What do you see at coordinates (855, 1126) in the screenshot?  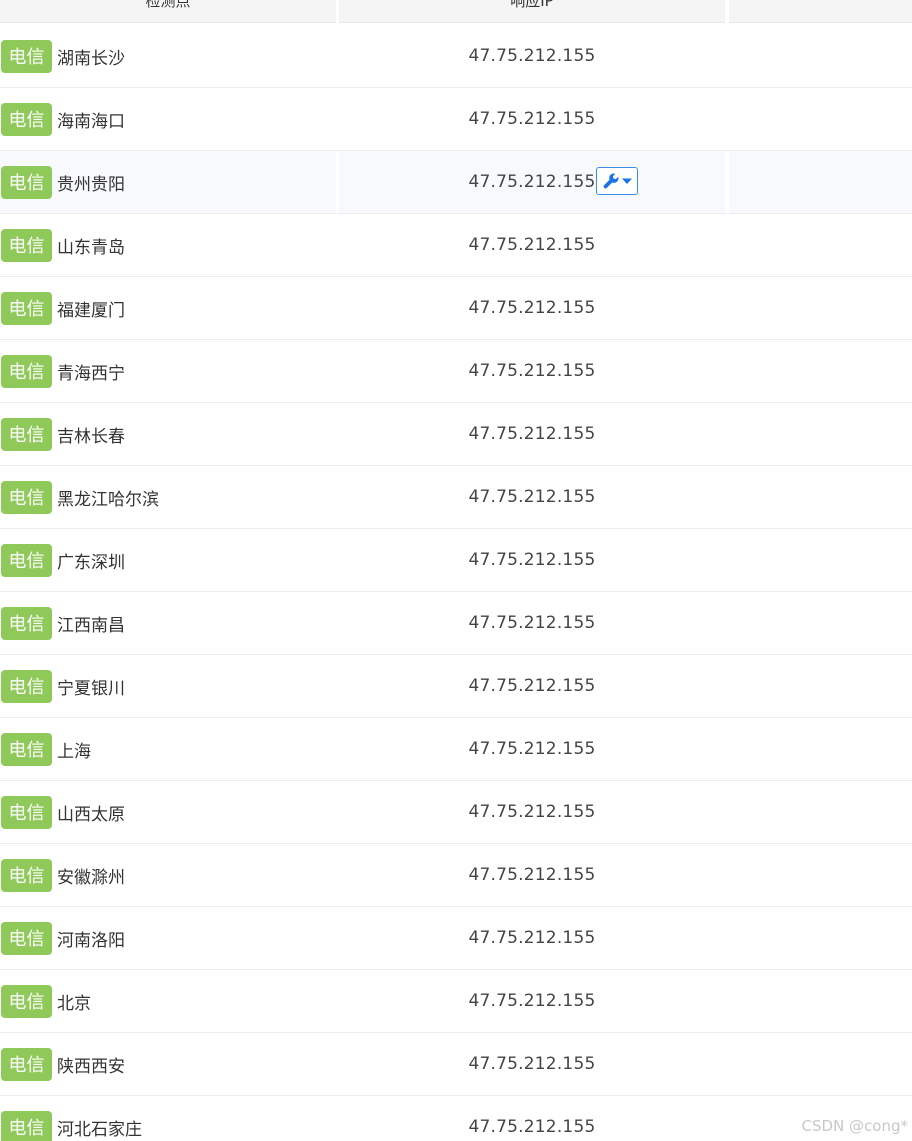 I see `watermark: CSDN @cong*` at bounding box center [855, 1126].